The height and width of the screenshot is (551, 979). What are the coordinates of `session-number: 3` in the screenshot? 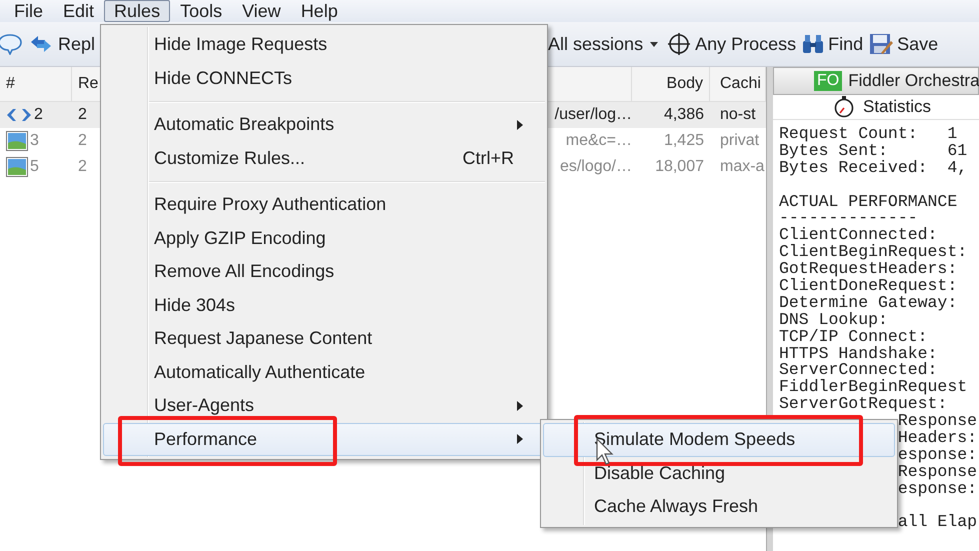 It's located at (34, 141).